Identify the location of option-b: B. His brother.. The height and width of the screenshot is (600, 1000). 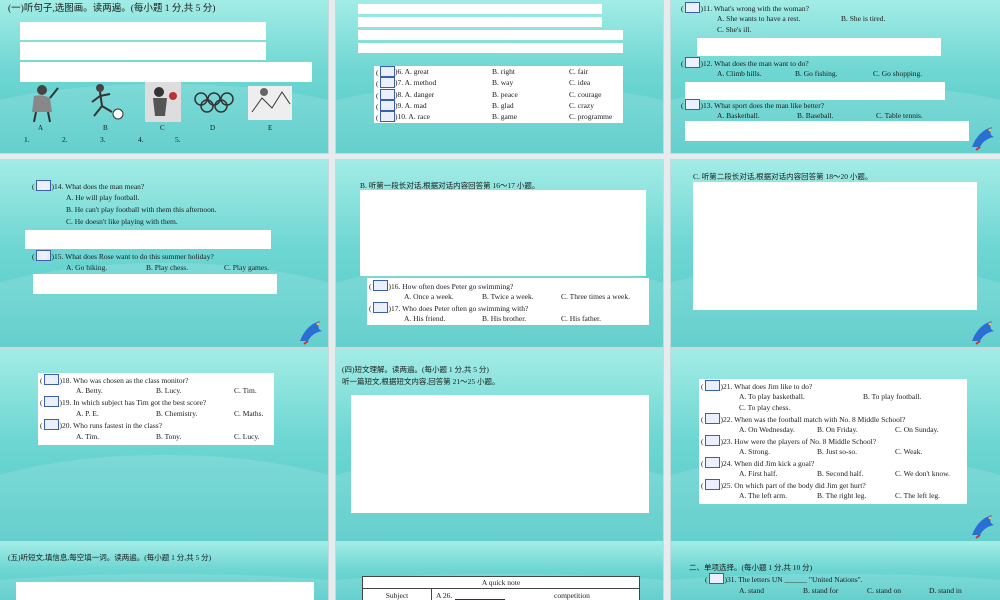
(504, 318).